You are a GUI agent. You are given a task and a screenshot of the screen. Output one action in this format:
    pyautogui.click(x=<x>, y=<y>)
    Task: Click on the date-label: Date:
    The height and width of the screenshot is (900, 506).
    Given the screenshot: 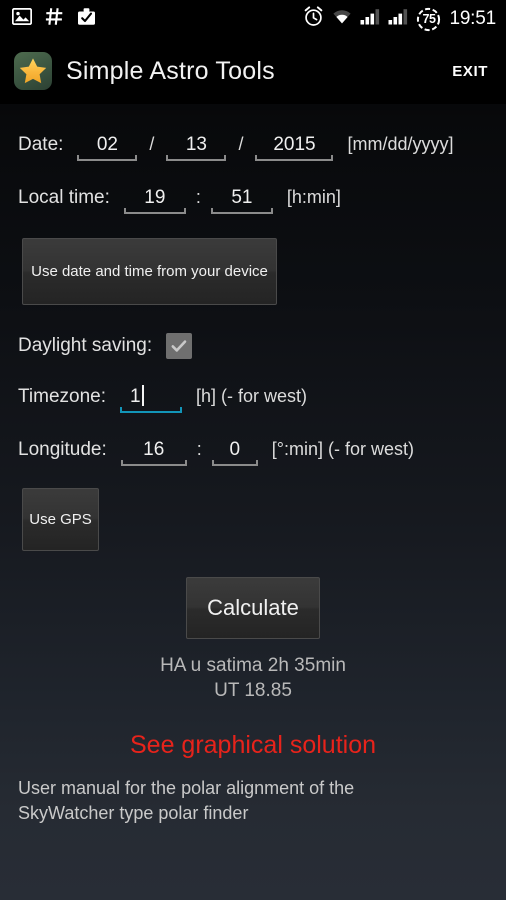 What is the action you would take?
    pyautogui.click(x=41, y=144)
    